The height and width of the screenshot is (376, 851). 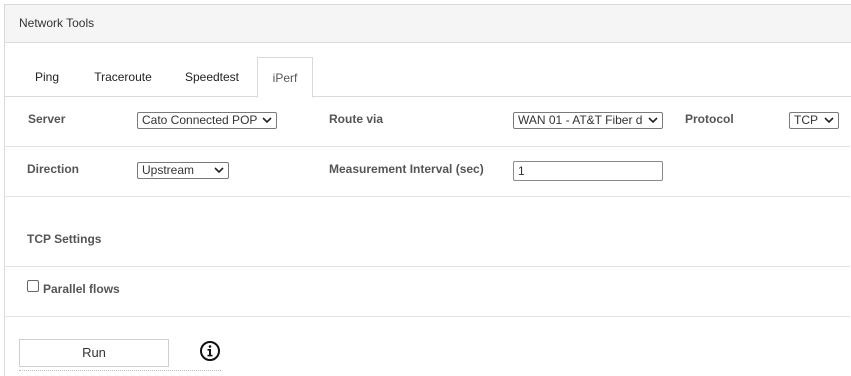 What do you see at coordinates (47, 77) in the screenshot?
I see `tab-ping: Ping` at bounding box center [47, 77].